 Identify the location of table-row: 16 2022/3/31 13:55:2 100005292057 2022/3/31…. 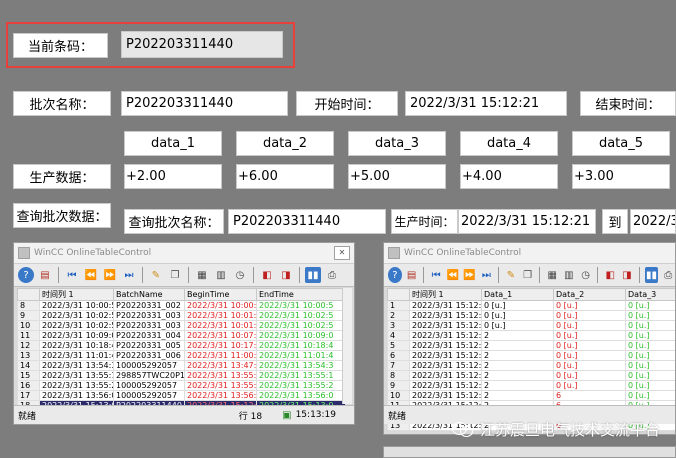
(181, 385).